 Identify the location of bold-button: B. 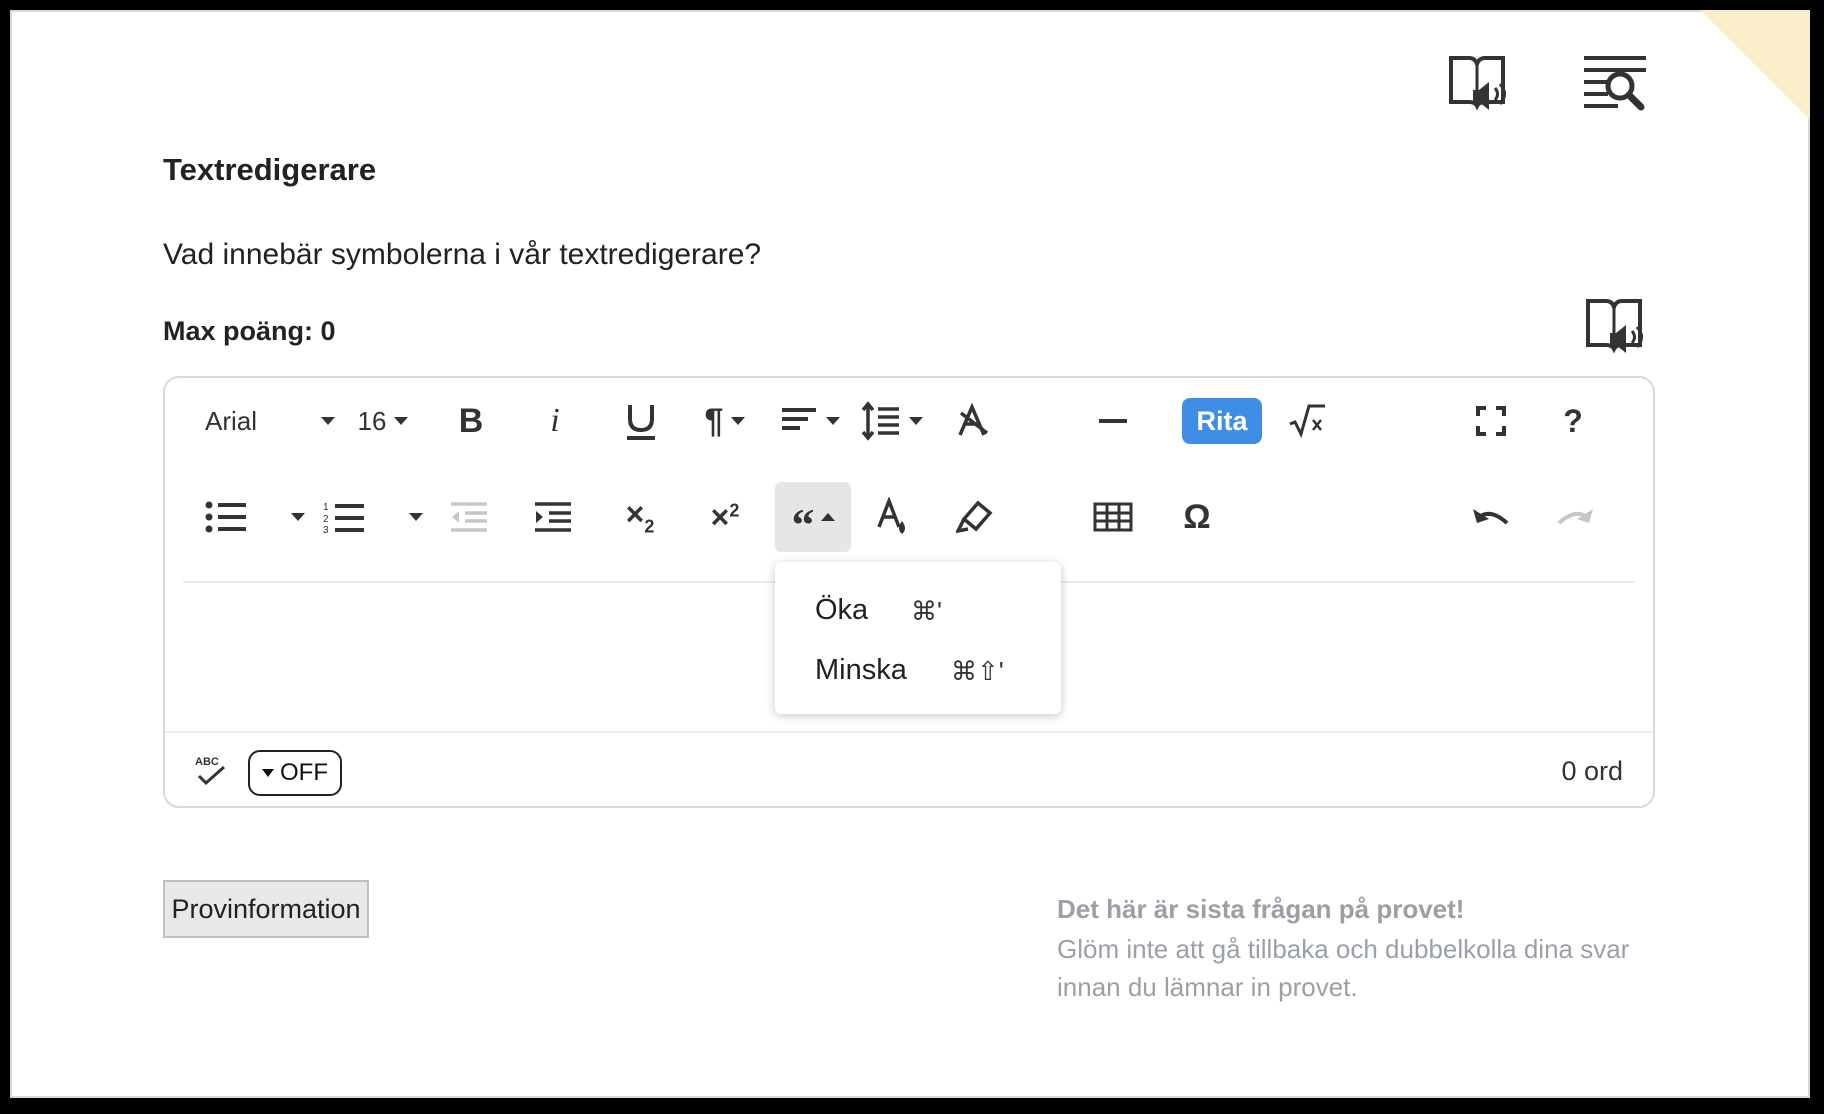
(471, 421).